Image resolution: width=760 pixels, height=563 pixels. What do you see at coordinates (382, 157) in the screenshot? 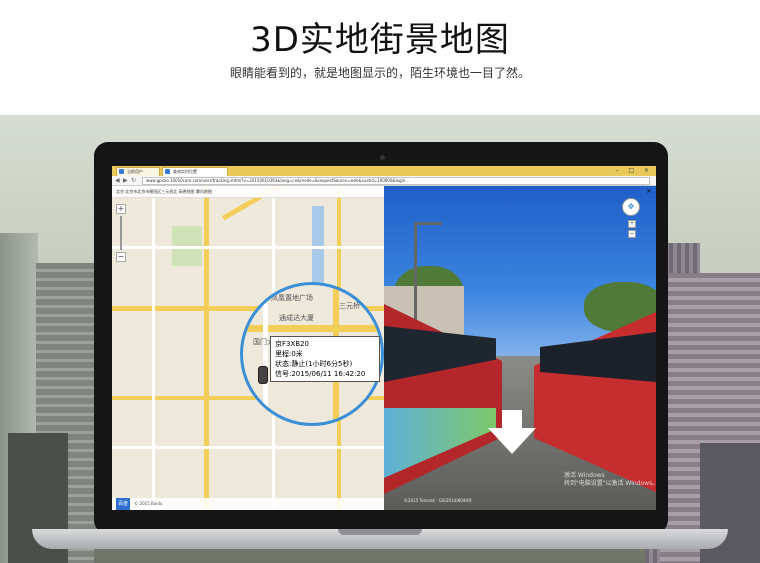
I see `webcam-icon` at bounding box center [382, 157].